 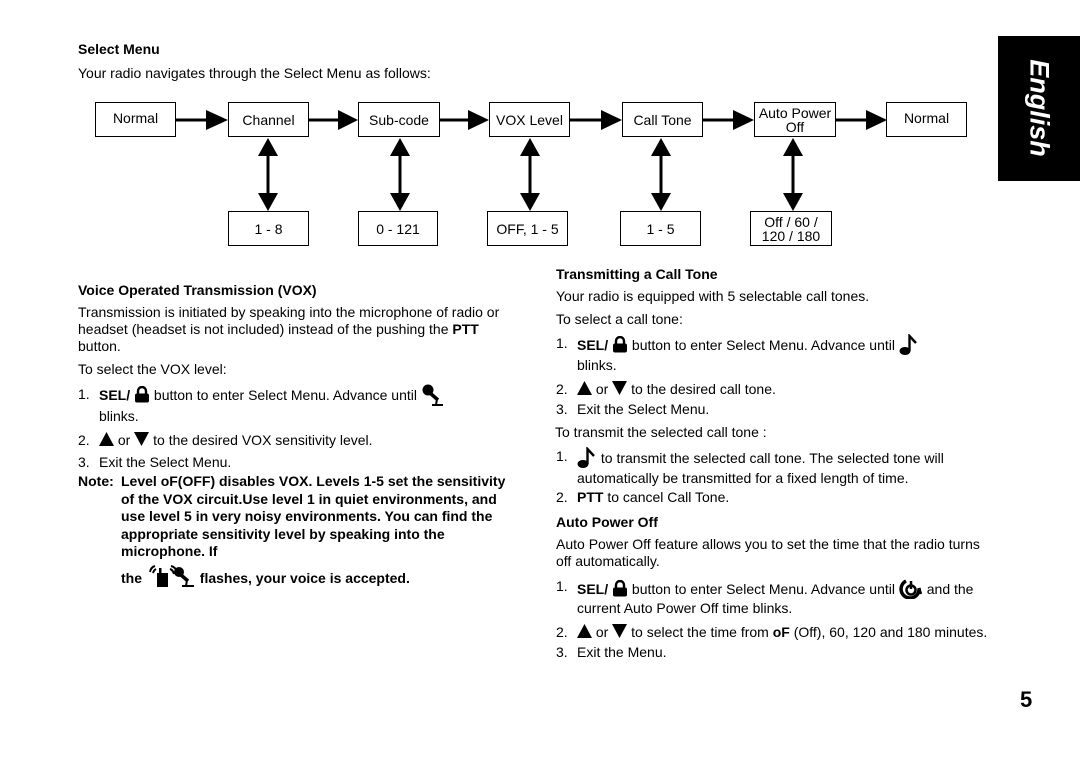 I want to click on flow-node-auto-power-off: Auto Power Off, so click(x=795, y=119).